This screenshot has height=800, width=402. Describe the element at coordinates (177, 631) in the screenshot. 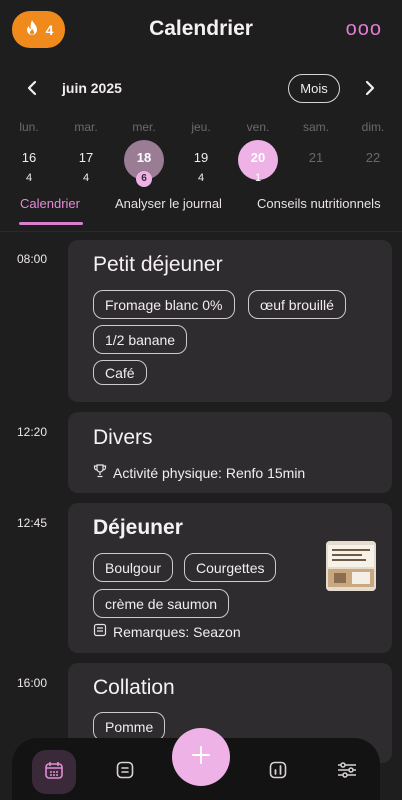

I see `remark-note-text: Remarques: Seazon` at that location.